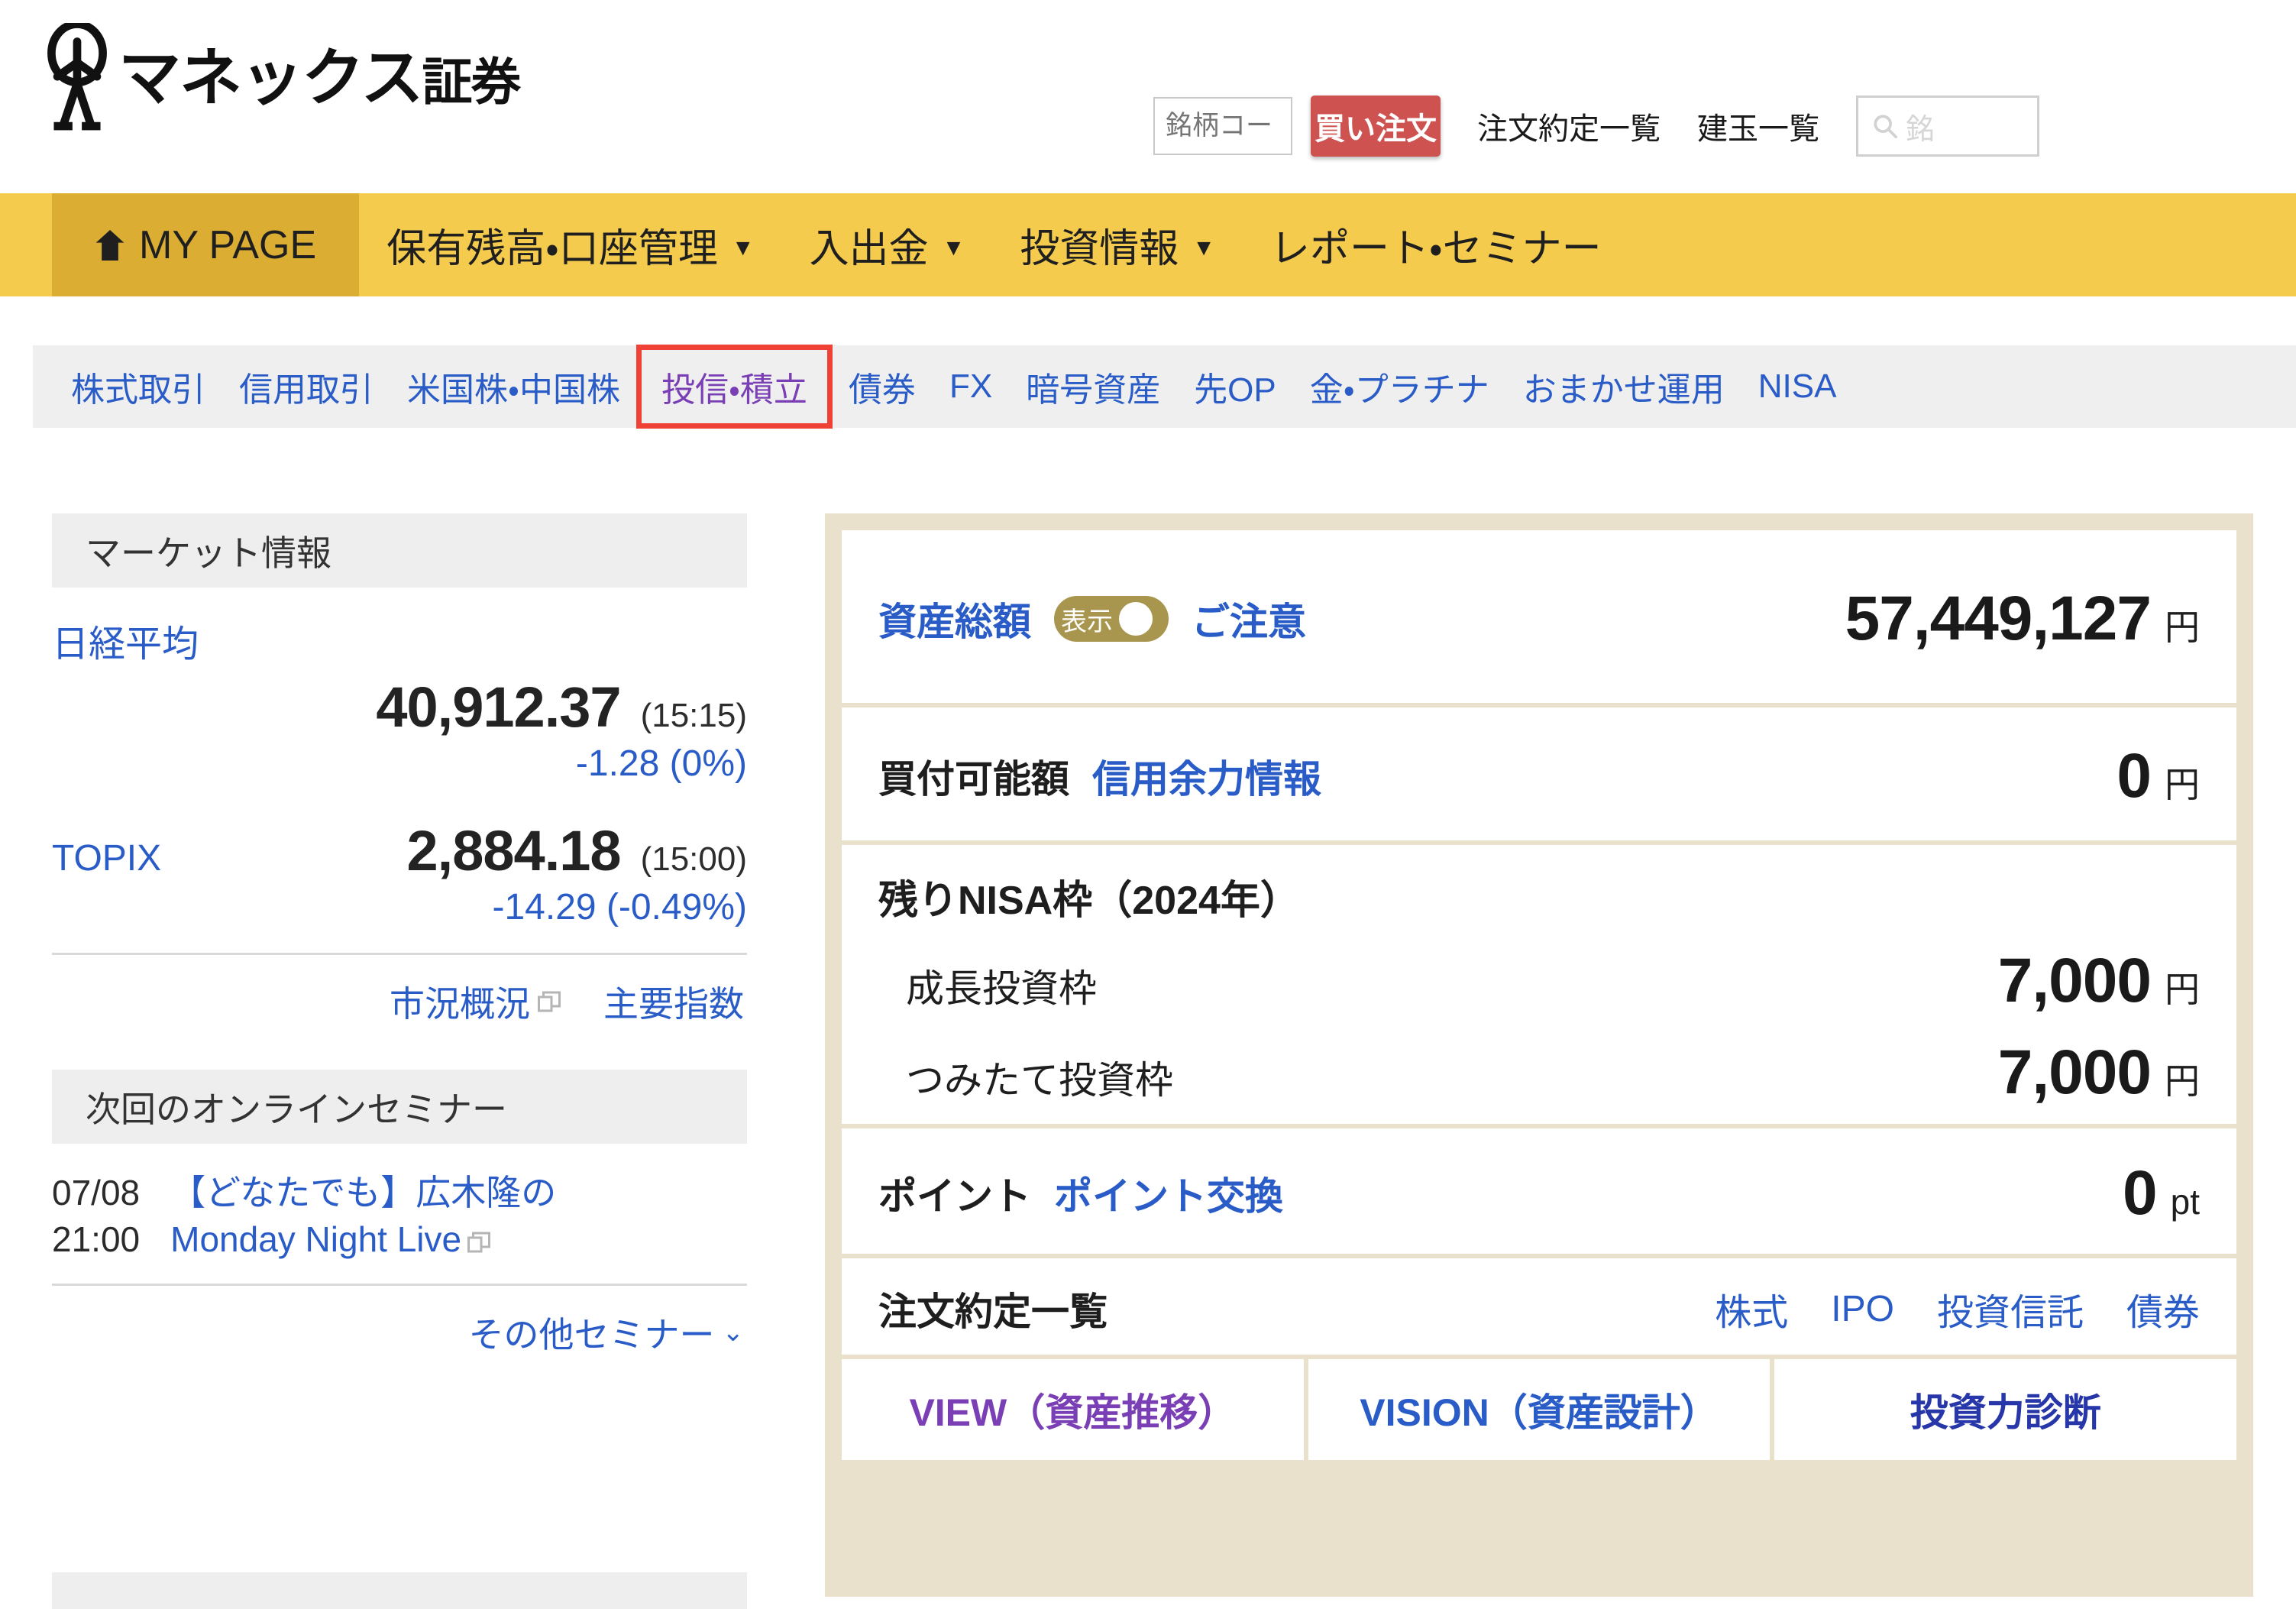 The image size is (2296, 1609). Describe the element at coordinates (1751, 1308) in the screenshot. I see `order-link-stocks: 株式` at that location.